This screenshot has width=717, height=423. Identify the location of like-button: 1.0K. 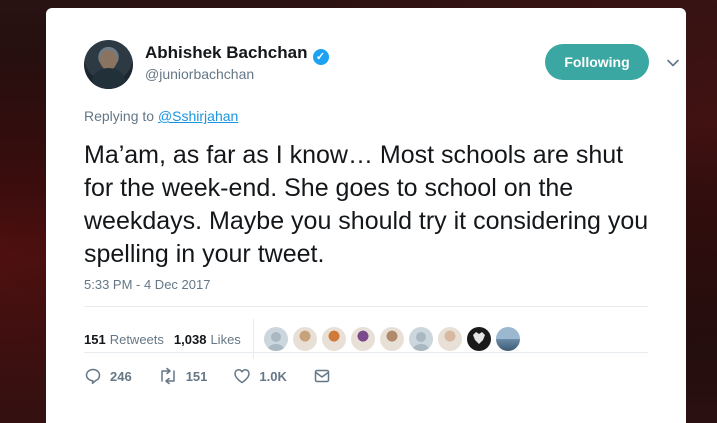
(260, 376).